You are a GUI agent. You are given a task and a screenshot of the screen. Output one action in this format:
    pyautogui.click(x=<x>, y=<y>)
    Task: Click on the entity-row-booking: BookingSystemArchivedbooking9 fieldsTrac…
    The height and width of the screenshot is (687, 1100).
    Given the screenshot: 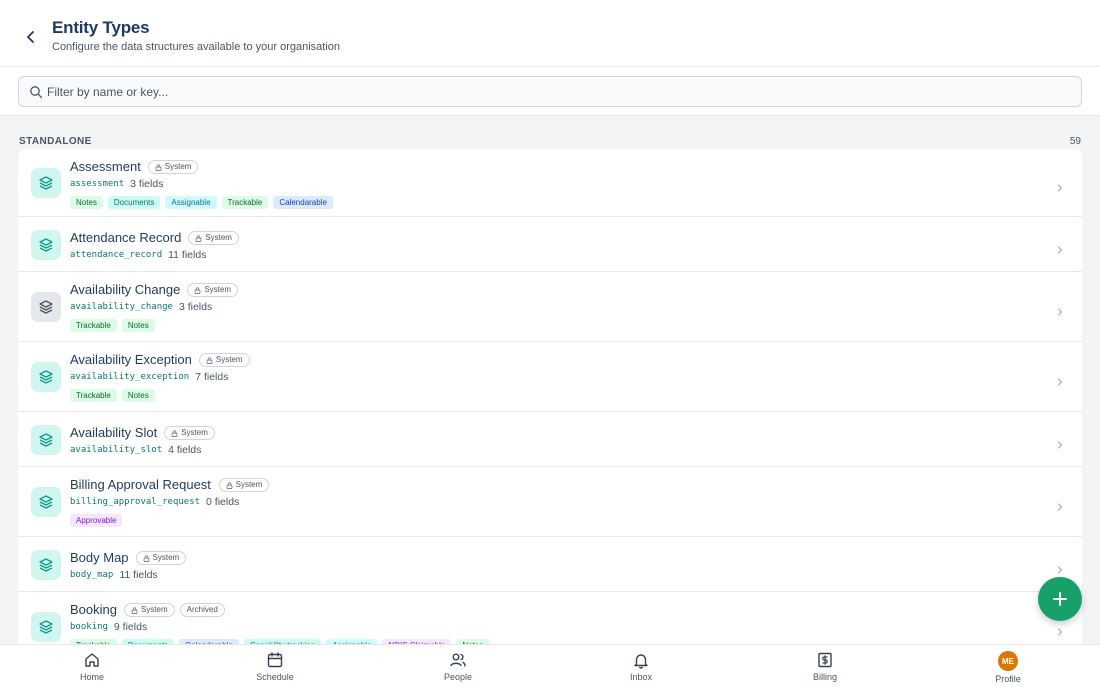 What is the action you would take?
    pyautogui.click(x=550, y=618)
    